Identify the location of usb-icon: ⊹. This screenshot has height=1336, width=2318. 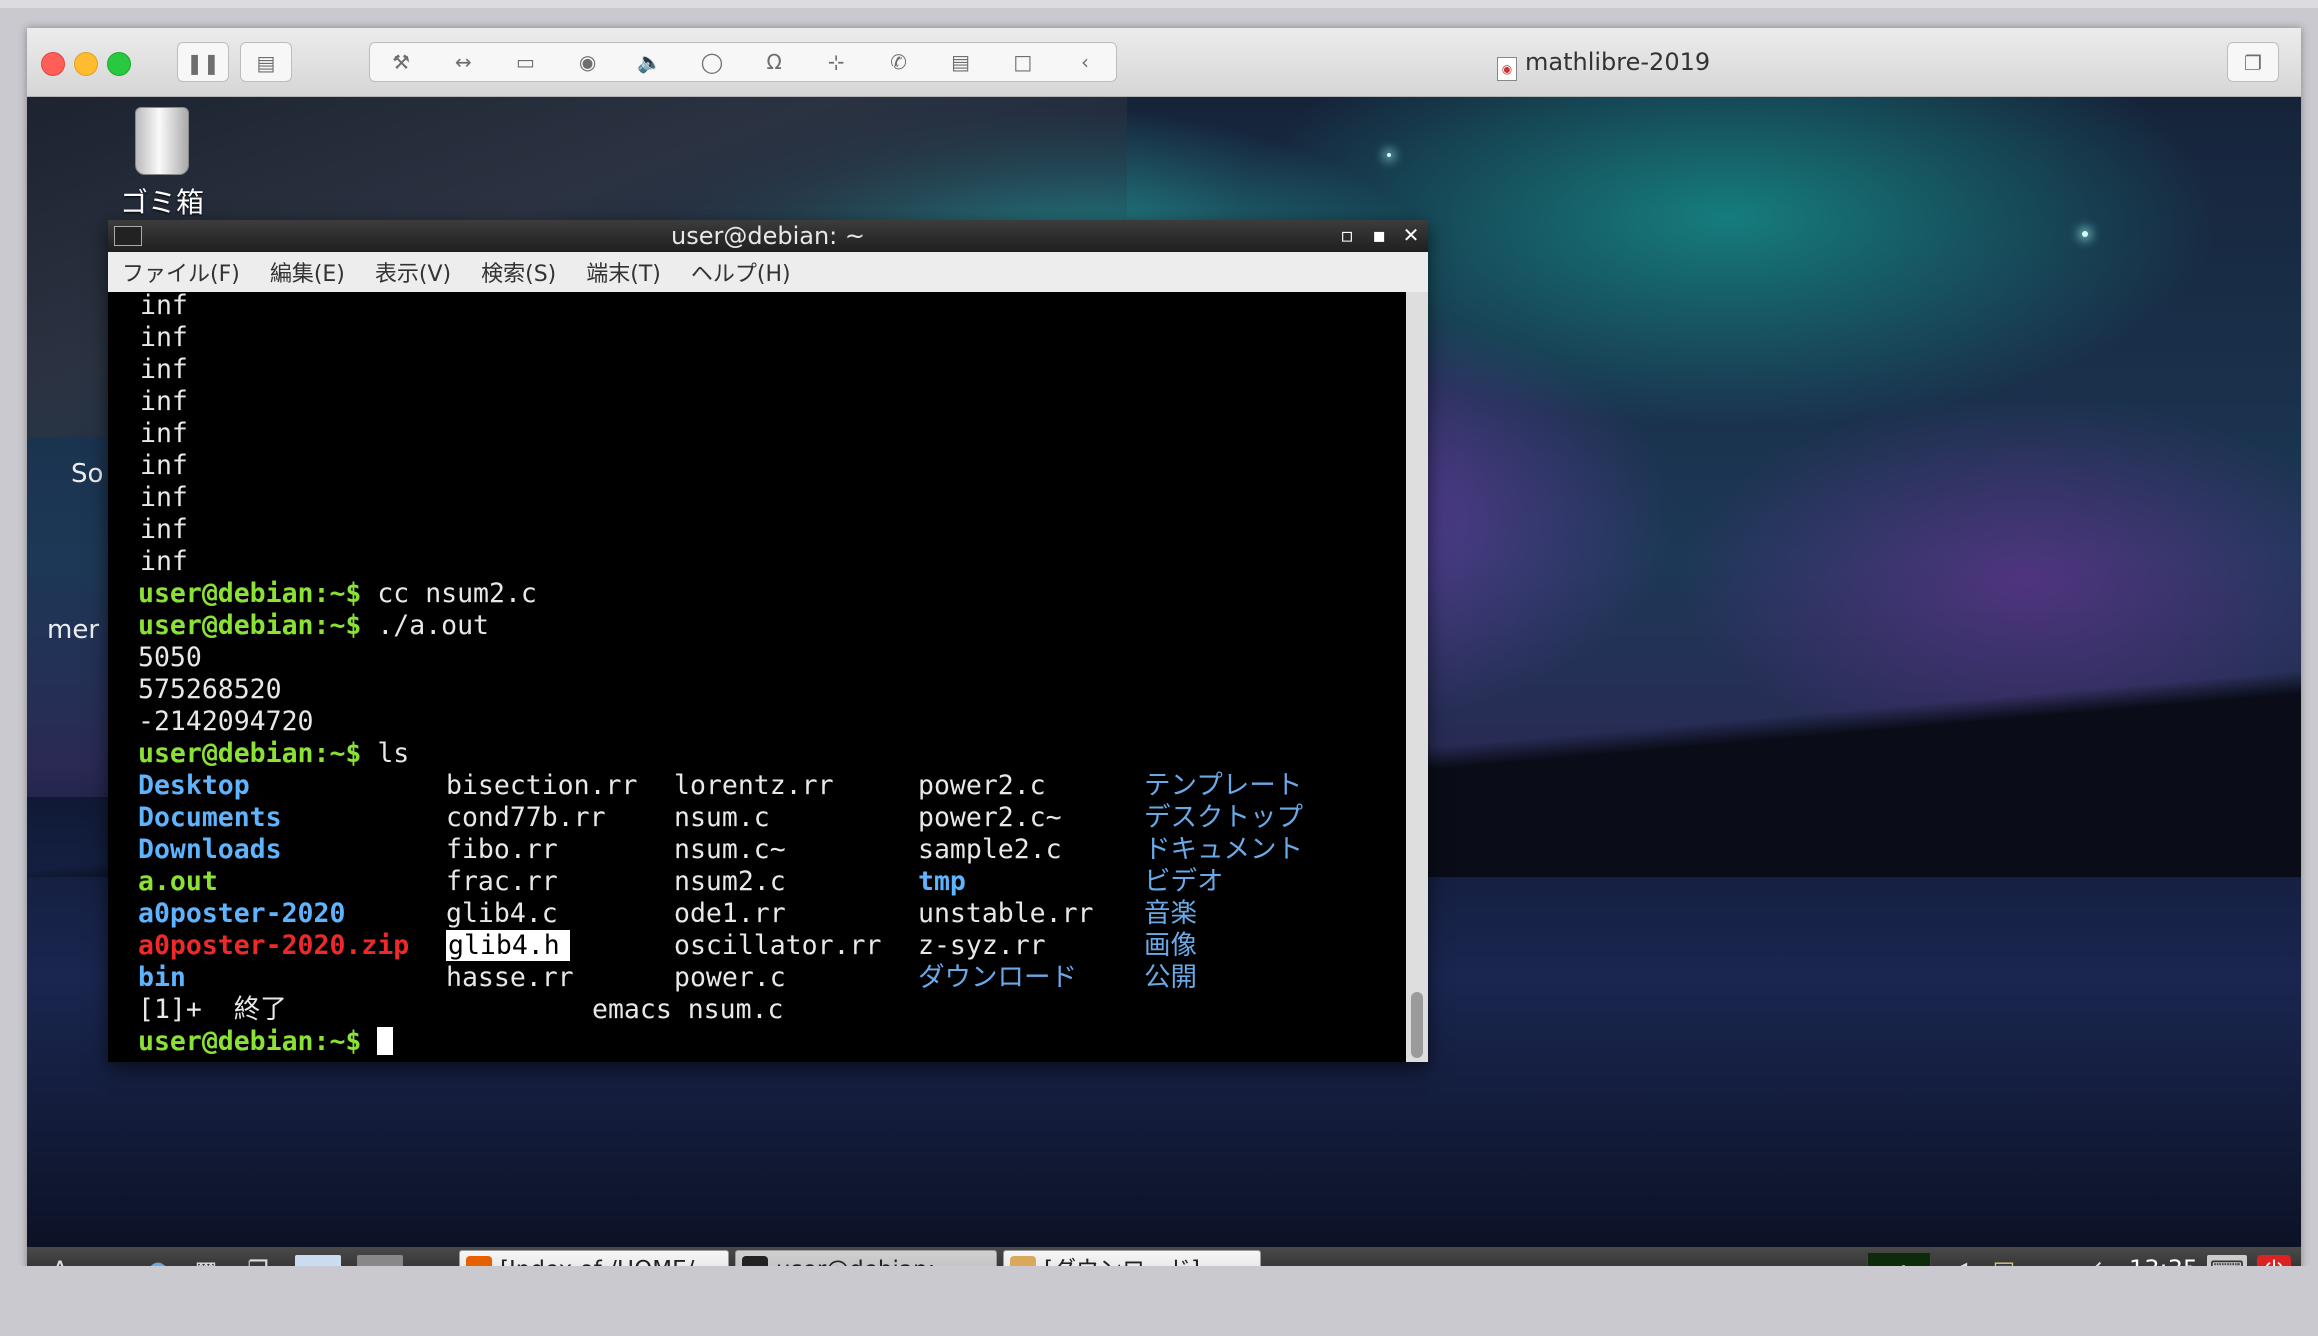
(836, 62).